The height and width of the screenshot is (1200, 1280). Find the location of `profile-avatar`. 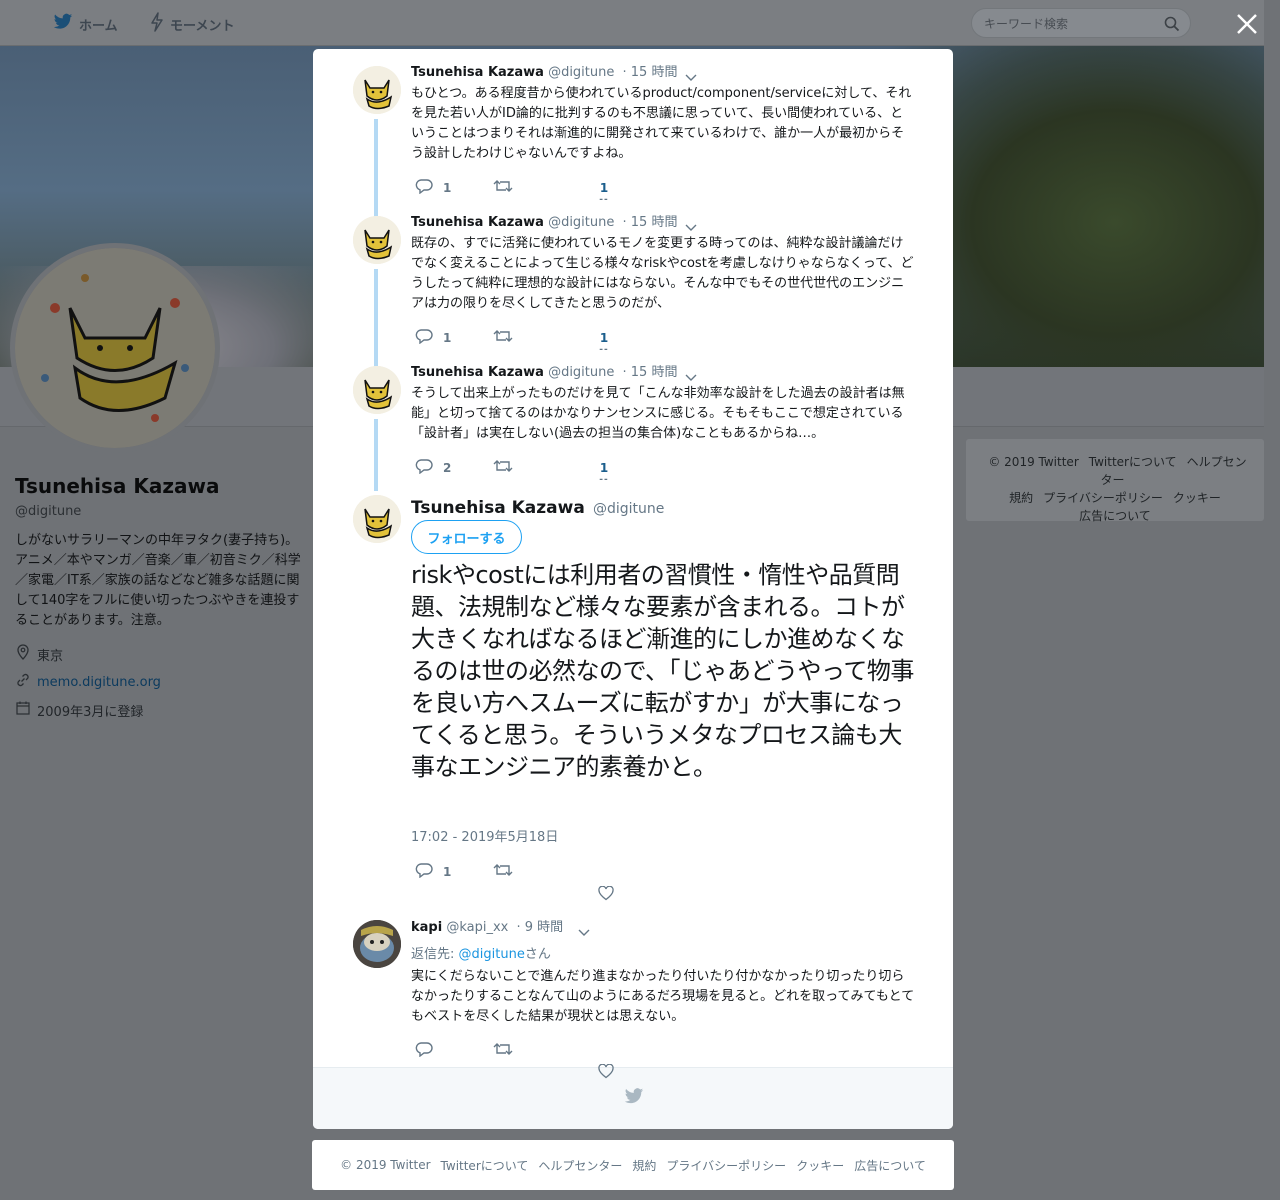

profile-avatar is located at coordinates (115, 348).